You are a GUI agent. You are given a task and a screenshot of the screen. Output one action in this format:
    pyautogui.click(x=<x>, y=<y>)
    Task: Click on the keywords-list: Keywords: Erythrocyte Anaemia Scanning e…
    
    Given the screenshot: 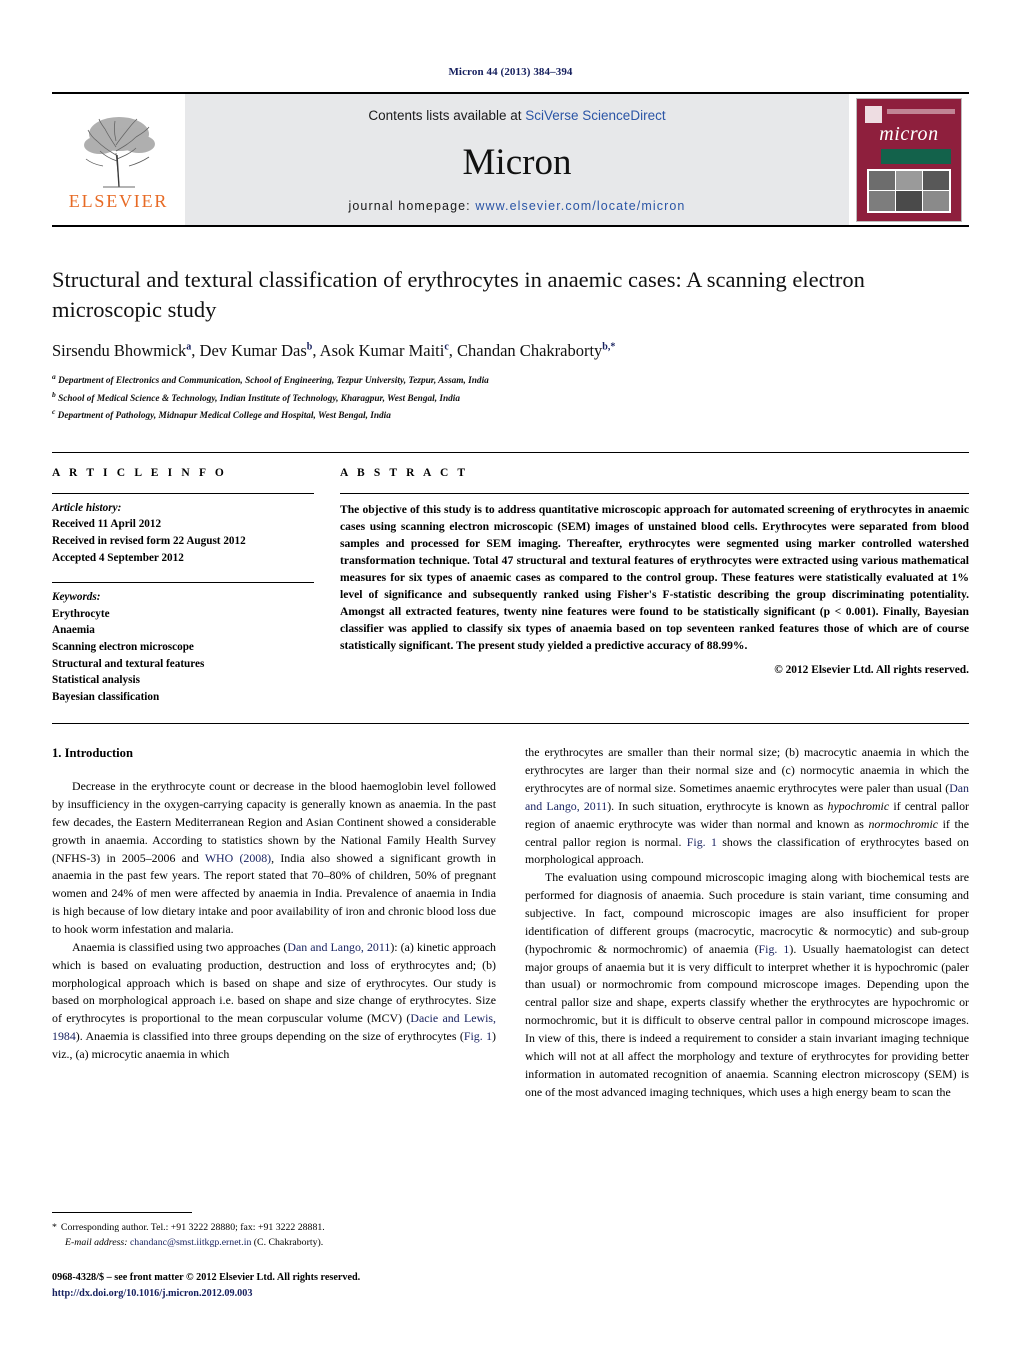 What is the action you would take?
    pyautogui.click(x=183, y=647)
    